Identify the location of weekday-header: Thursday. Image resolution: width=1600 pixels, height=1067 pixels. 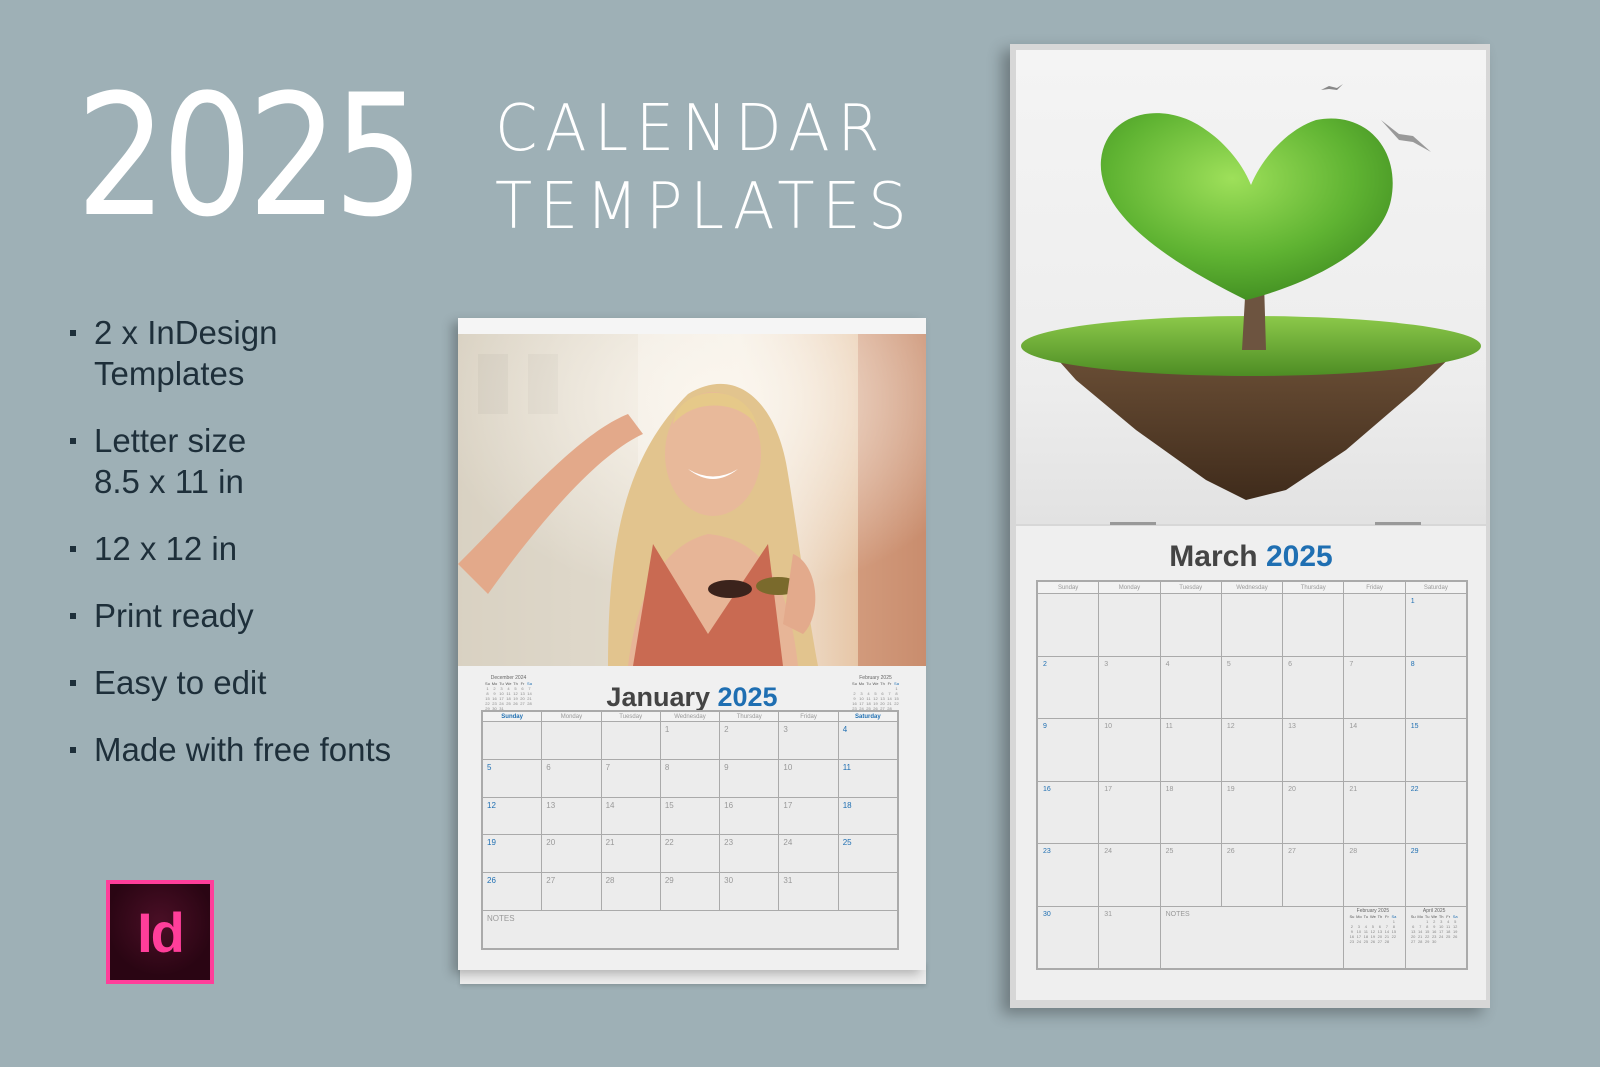
(749, 716).